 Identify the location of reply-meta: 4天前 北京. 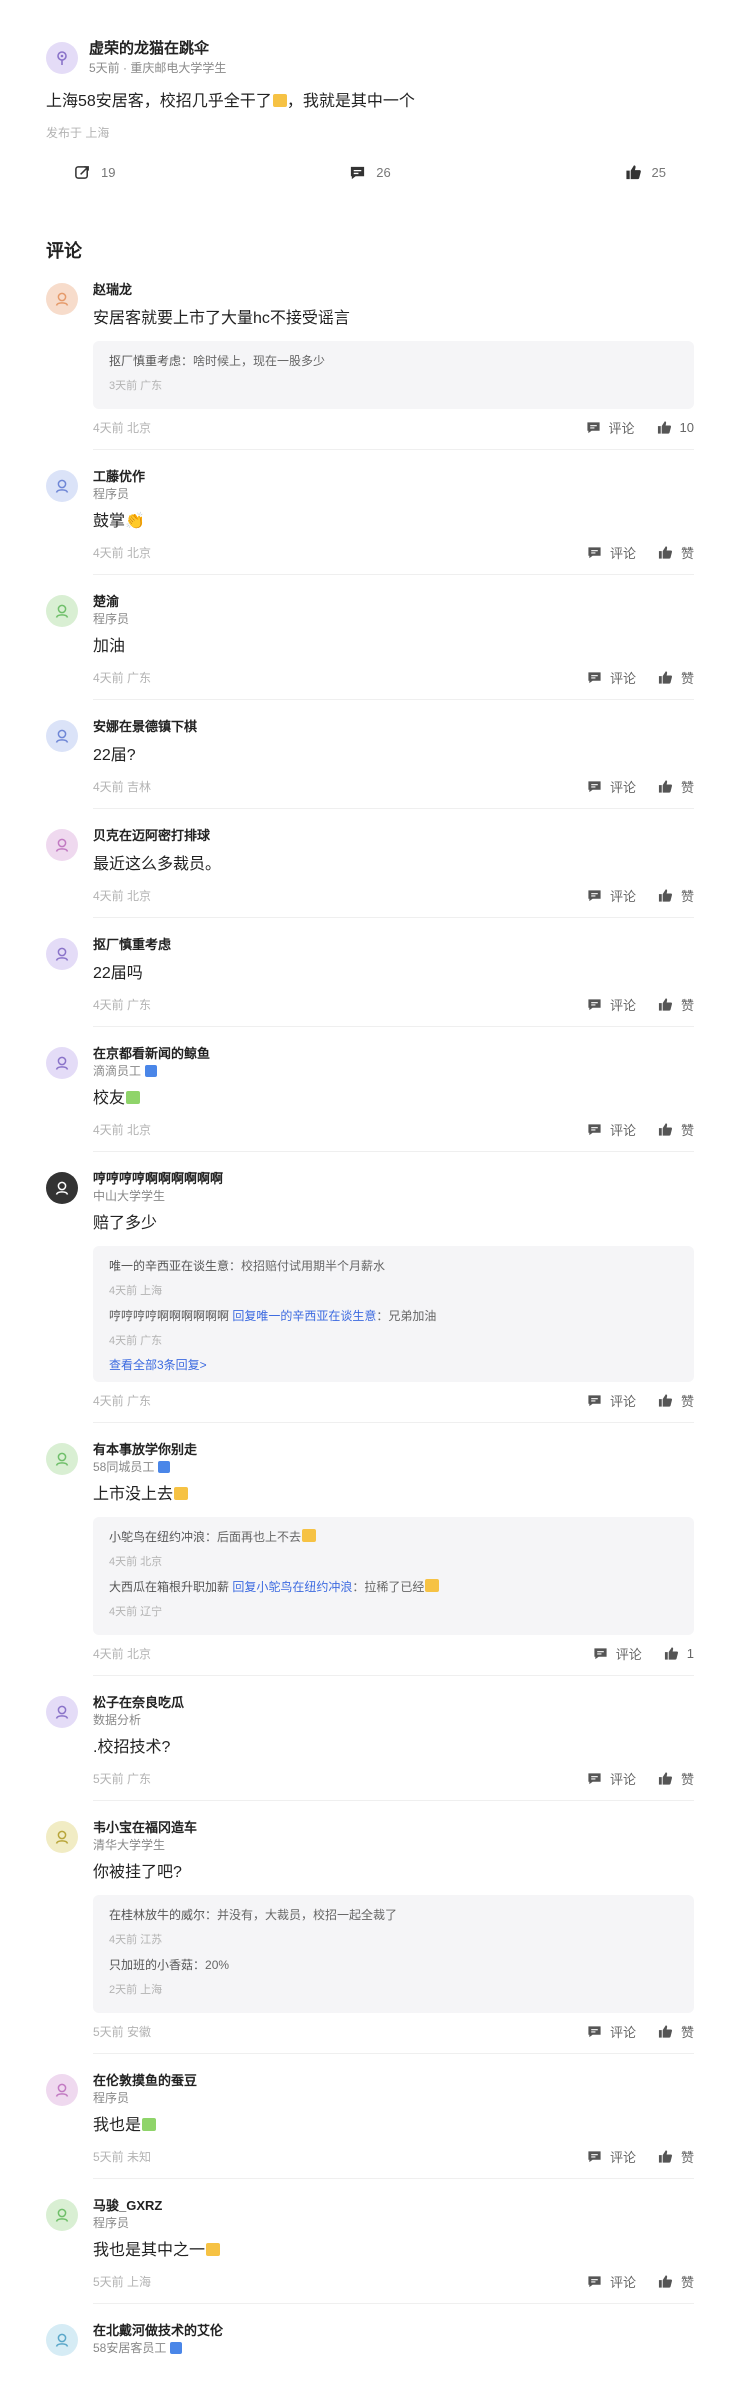
(136, 1561).